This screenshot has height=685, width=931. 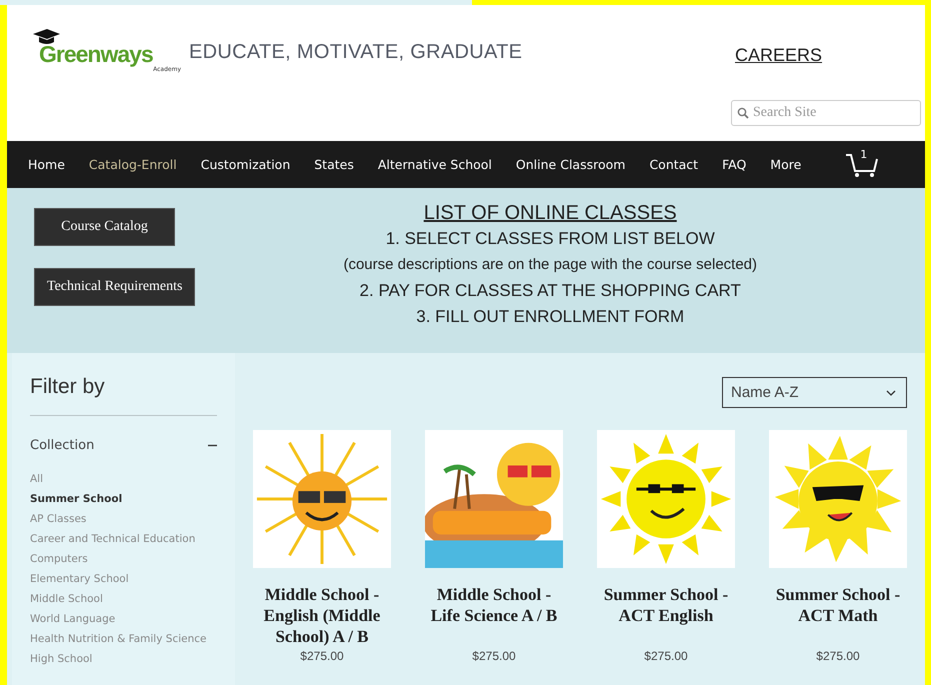 What do you see at coordinates (778, 55) in the screenshot?
I see `careers-link: CAREERS` at bounding box center [778, 55].